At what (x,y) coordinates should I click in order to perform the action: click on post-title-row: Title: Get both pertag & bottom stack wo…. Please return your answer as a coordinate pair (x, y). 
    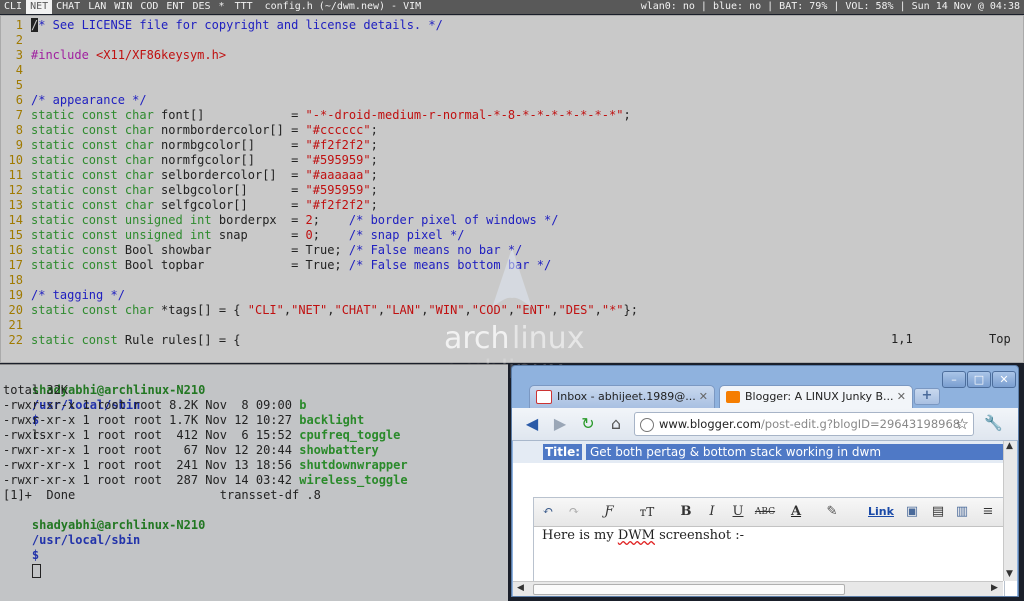
    Looking at the image, I should click on (759, 452).